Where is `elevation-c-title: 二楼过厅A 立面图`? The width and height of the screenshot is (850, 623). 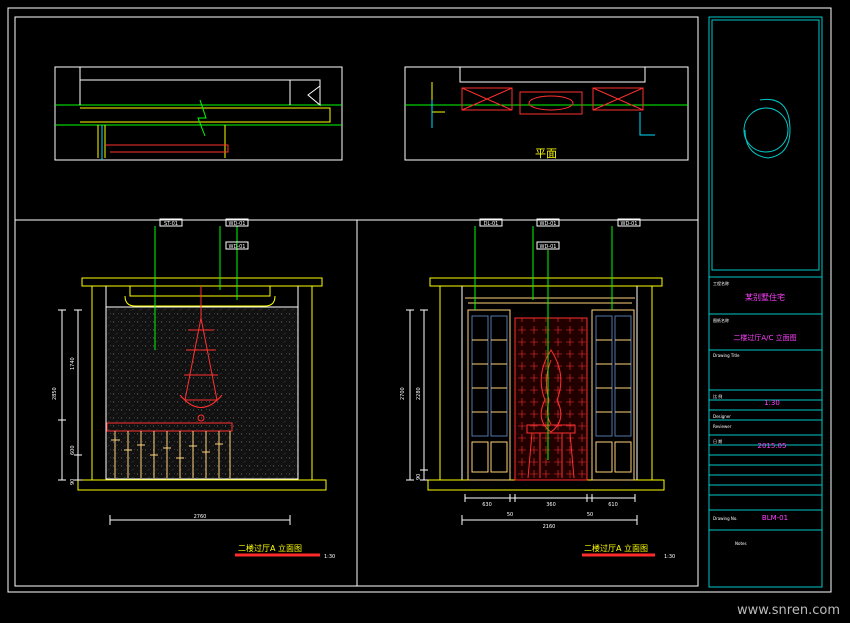
elevation-c-title: 二楼过厅A 立面图 is located at coordinates (616, 548).